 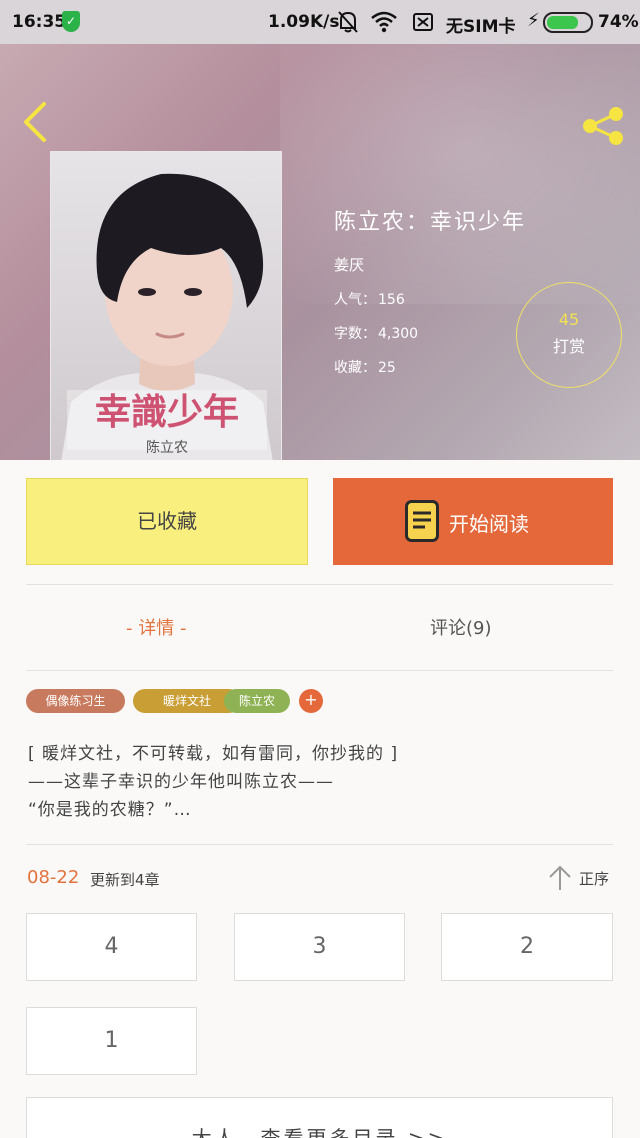 I want to click on start-reading-button: 开始阅读, so click(x=473, y=521).